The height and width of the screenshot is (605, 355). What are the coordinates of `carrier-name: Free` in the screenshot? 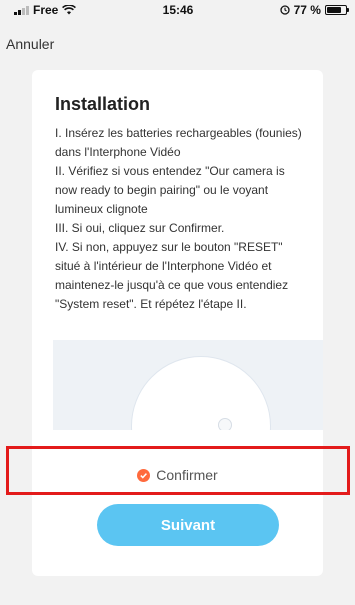 It's located at (46, 10).